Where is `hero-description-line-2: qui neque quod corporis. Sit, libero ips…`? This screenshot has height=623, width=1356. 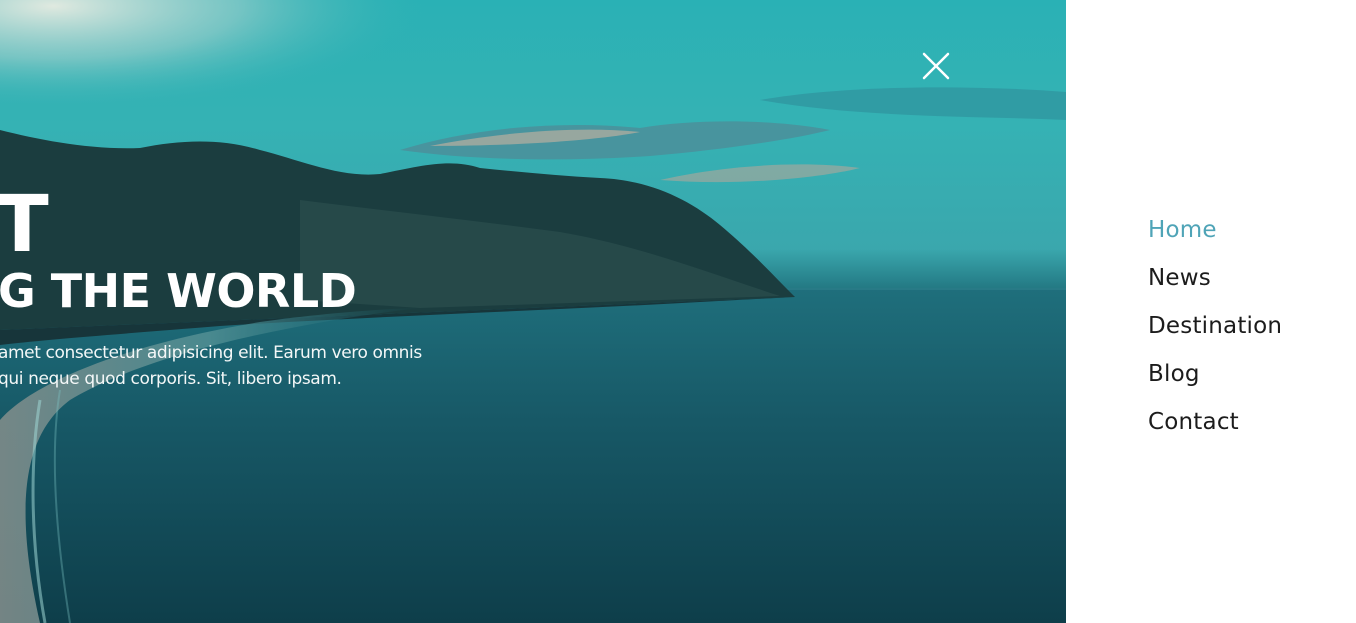 hero-description-line-2: qui neque quod corporis. Sit, libero ips… is located at coordinates (171, 379).